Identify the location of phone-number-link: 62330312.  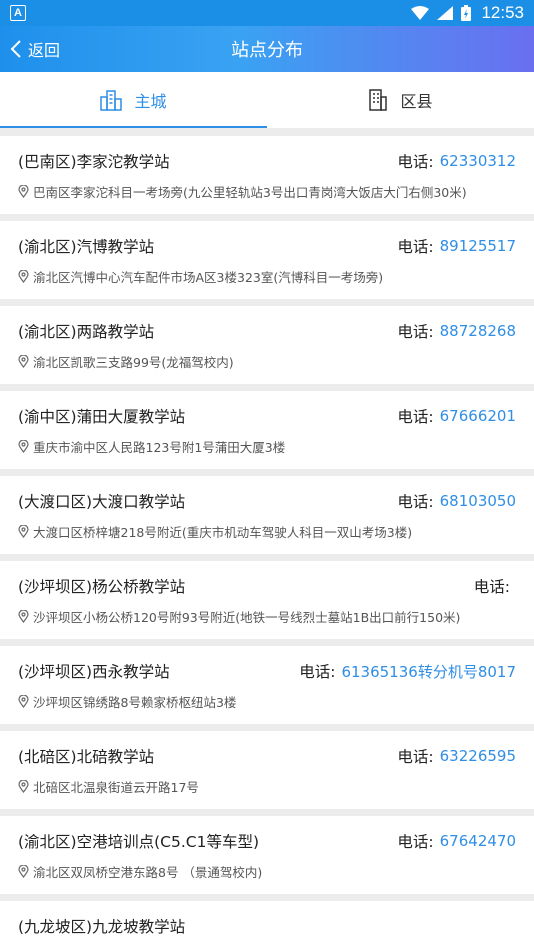
(478, 161).